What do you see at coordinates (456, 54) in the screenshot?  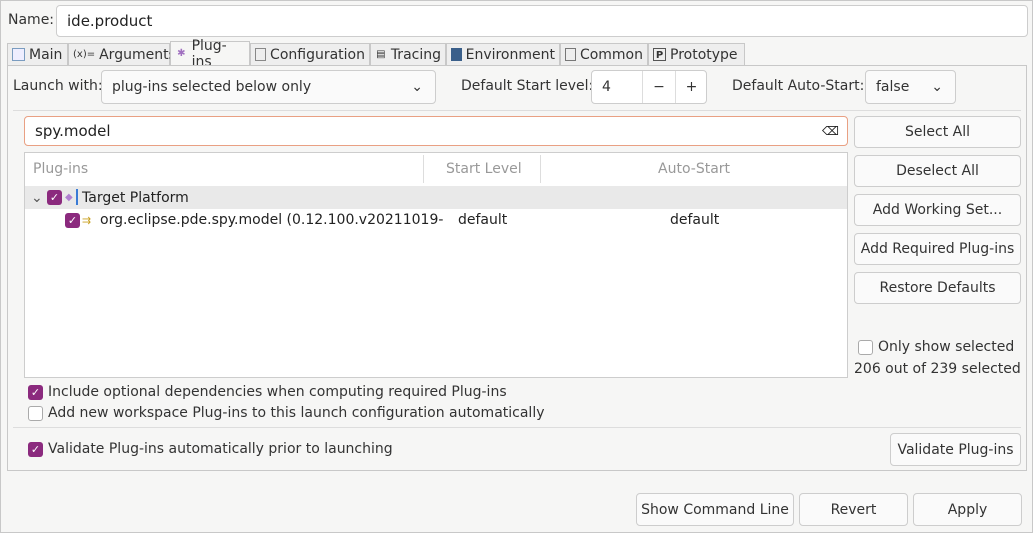 I see `environment-icon` at bounding box center [456, 54].